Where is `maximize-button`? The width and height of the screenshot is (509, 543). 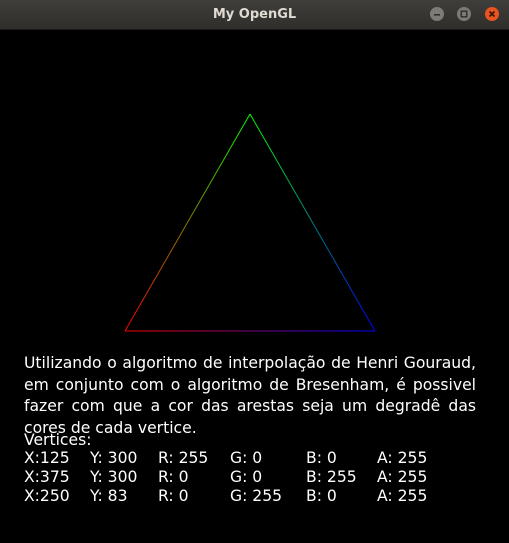 maximize-button is located at coordinates (464, 14).